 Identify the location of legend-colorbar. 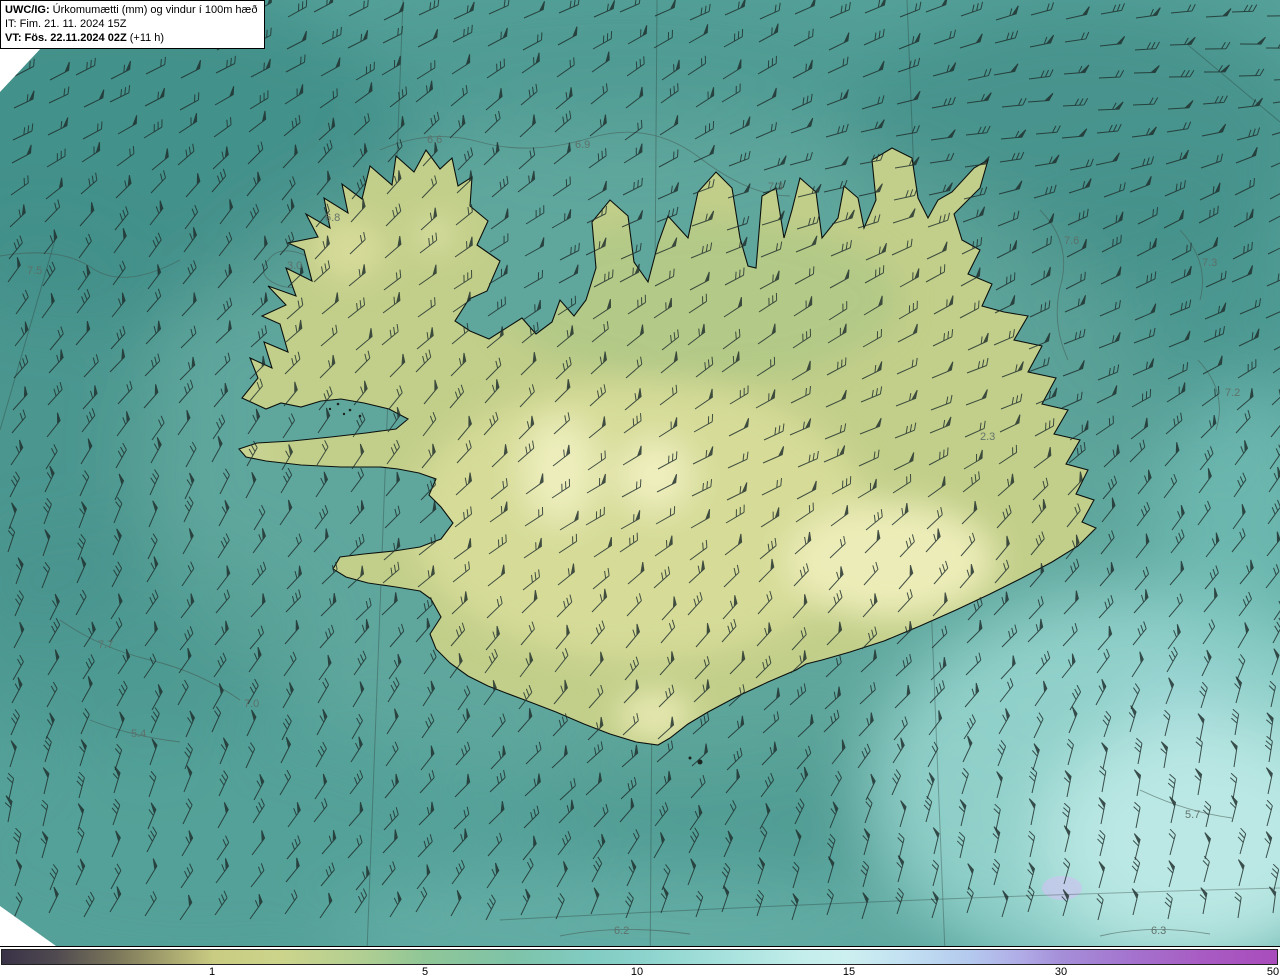
(639, 957).